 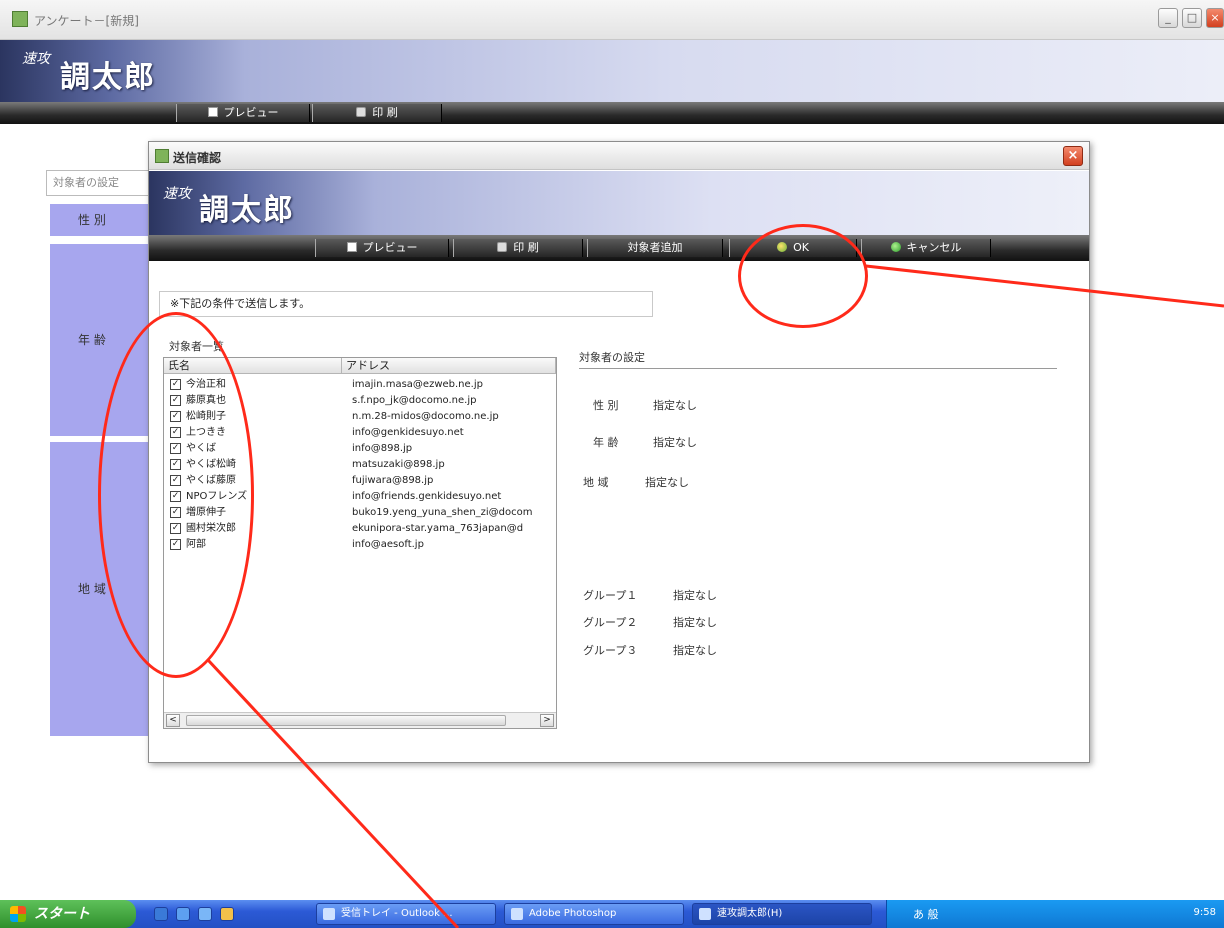 What do you see at coordinates (173, 720) in the screenshot?
I see `scroll-left-button: <` at bounding box center [173, 720].